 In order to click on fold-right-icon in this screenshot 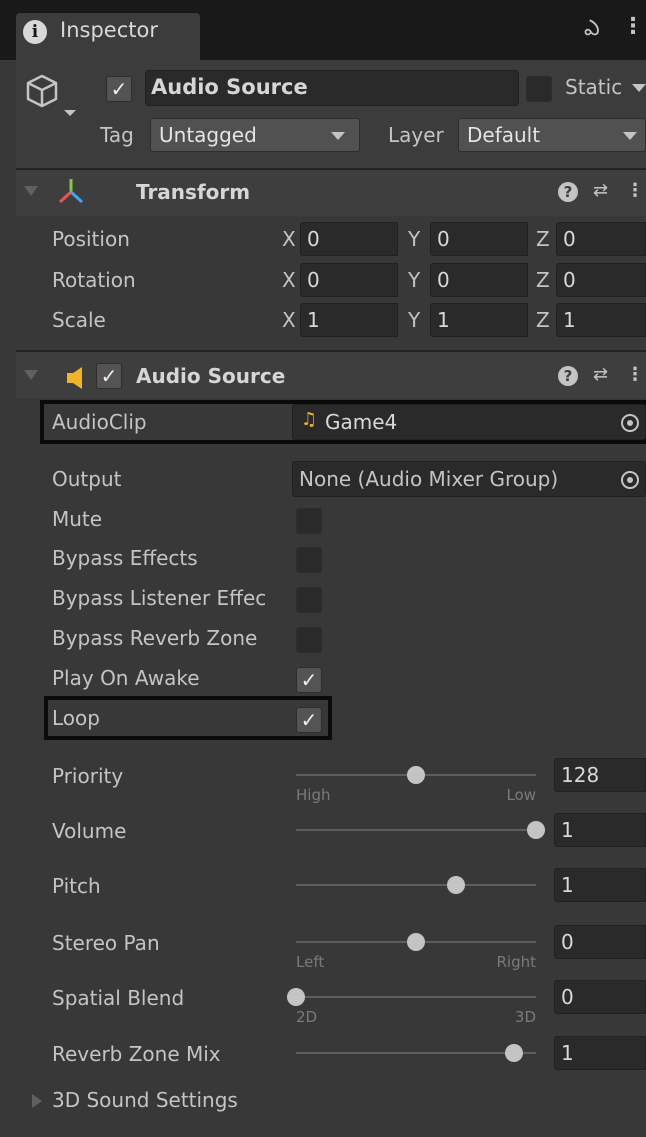, I will do `click(37, 1101)`.